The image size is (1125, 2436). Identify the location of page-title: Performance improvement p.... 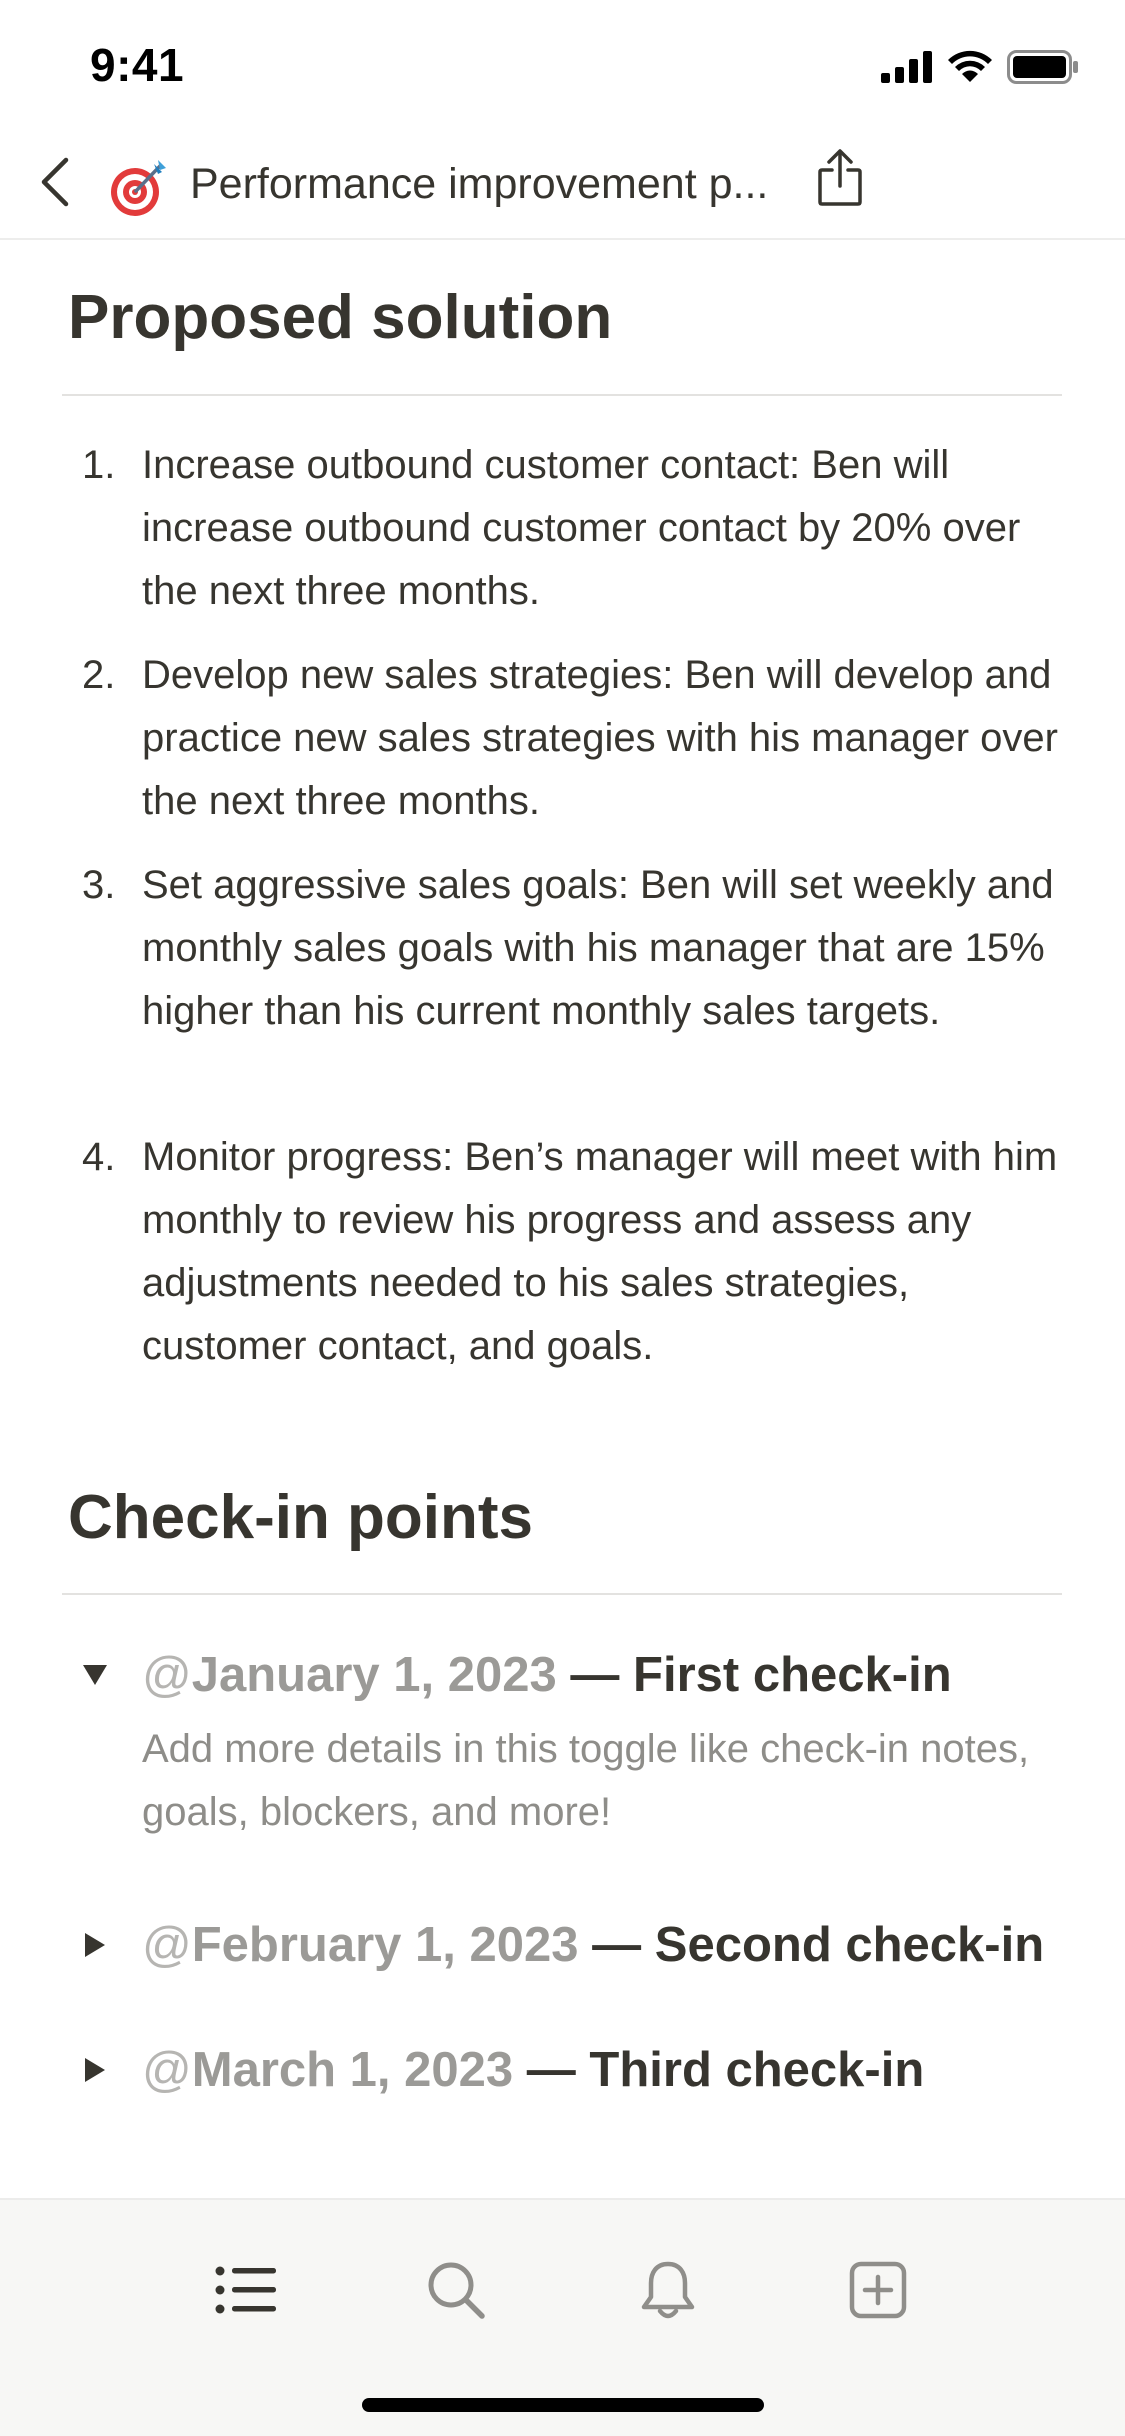
(480, 184).